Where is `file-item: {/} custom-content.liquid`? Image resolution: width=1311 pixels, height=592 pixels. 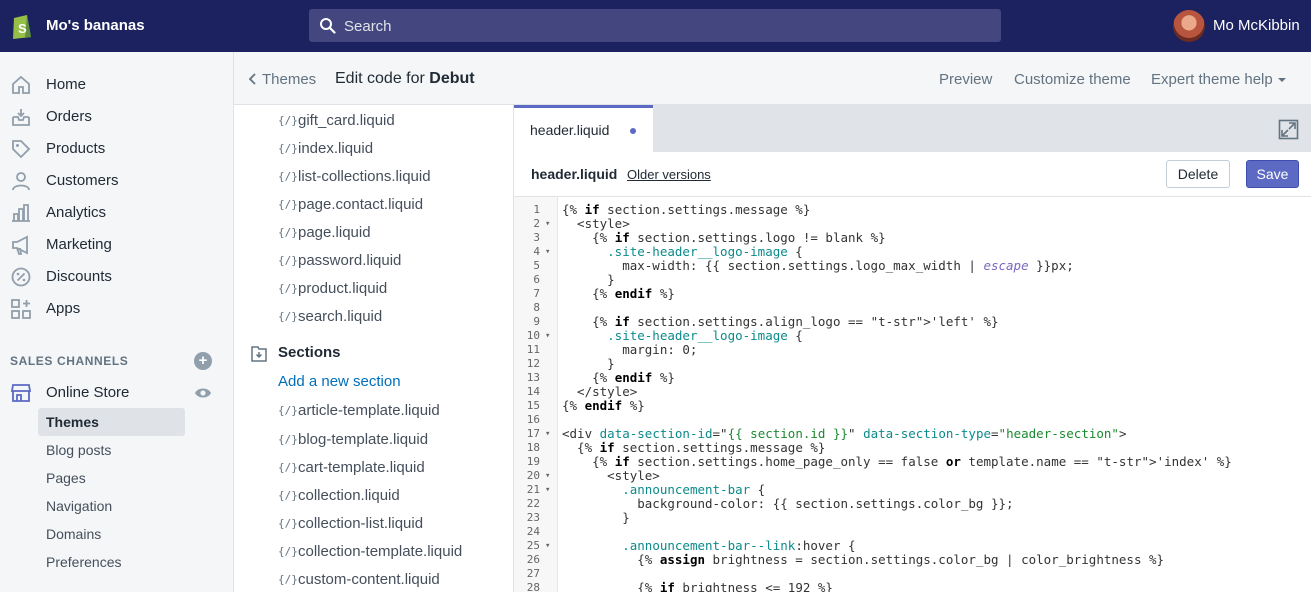
file-item: {/} custom-content.liquid is located at coordinates (393, 581).